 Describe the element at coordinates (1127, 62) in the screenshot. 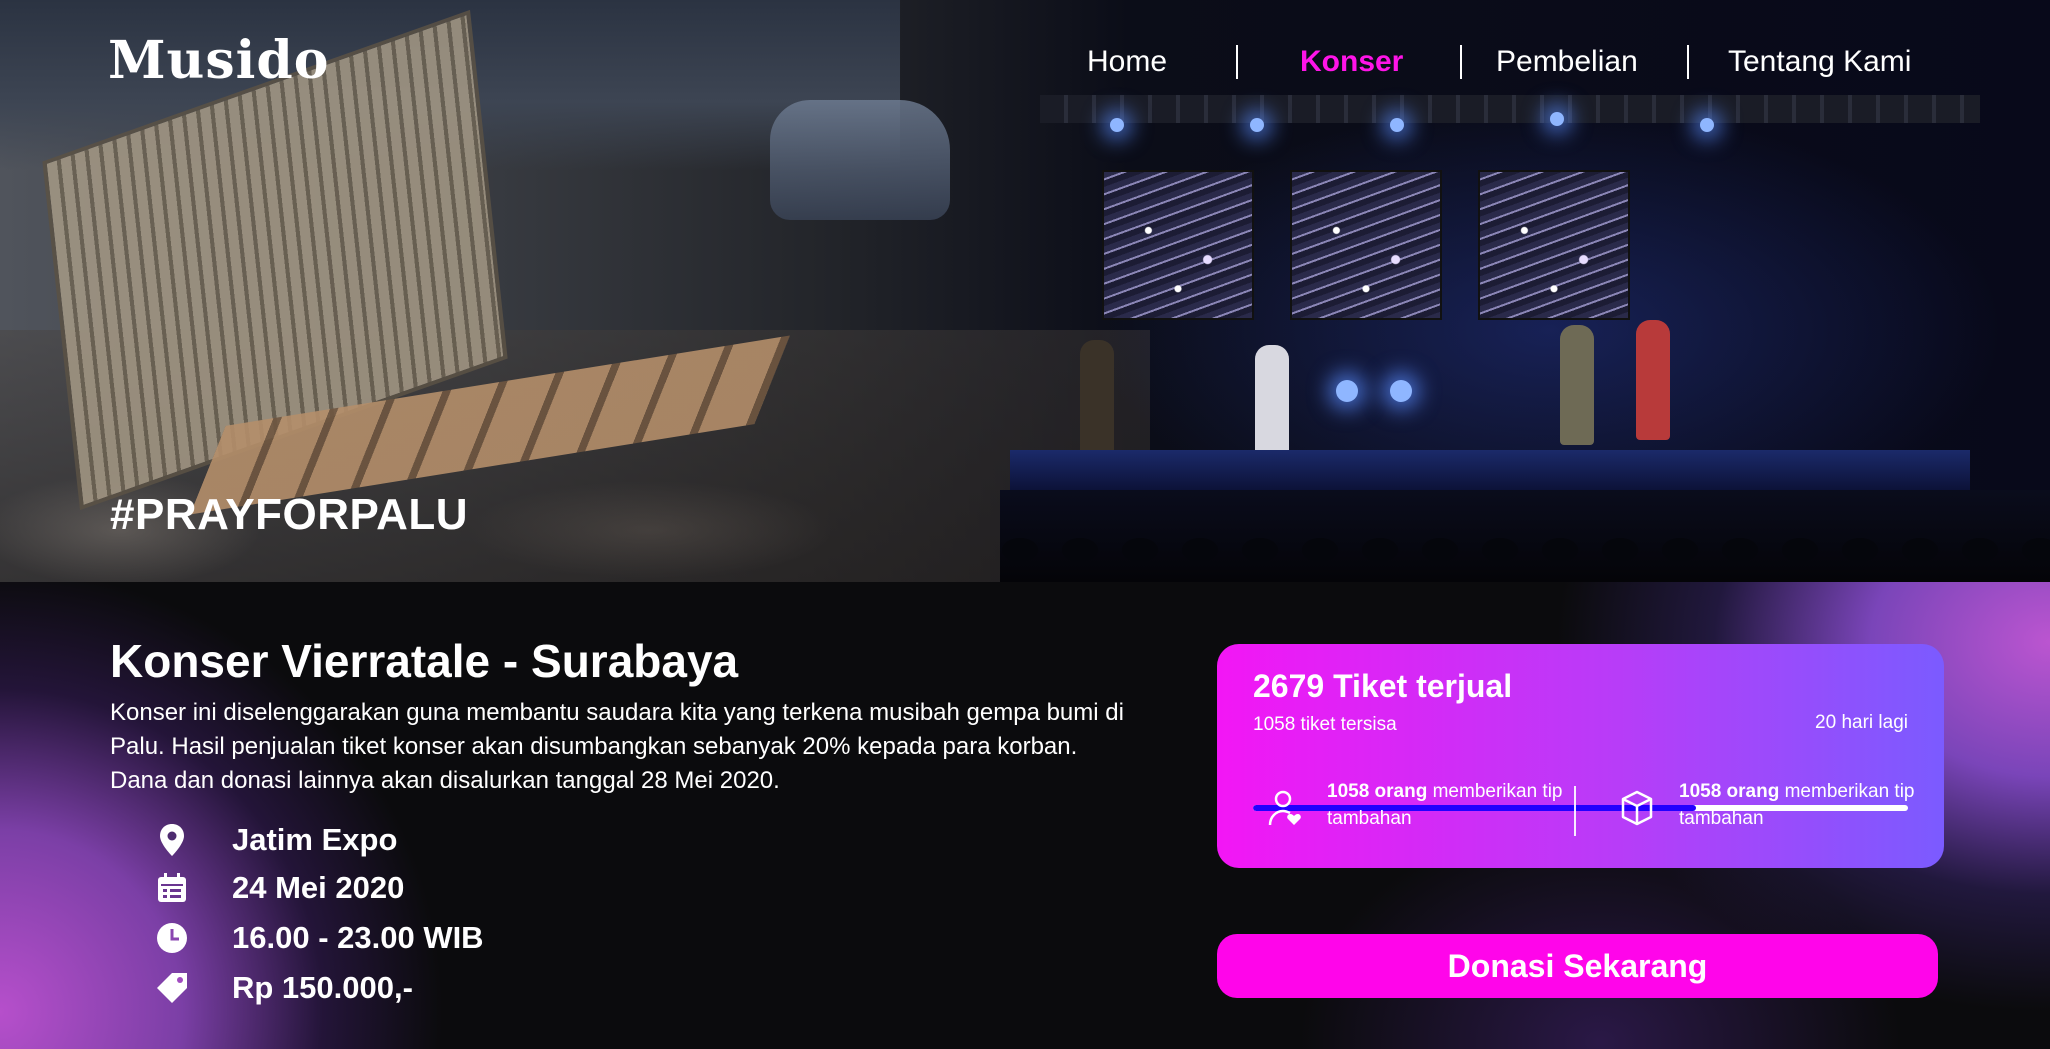

I see `nav-home: Home` at that location.